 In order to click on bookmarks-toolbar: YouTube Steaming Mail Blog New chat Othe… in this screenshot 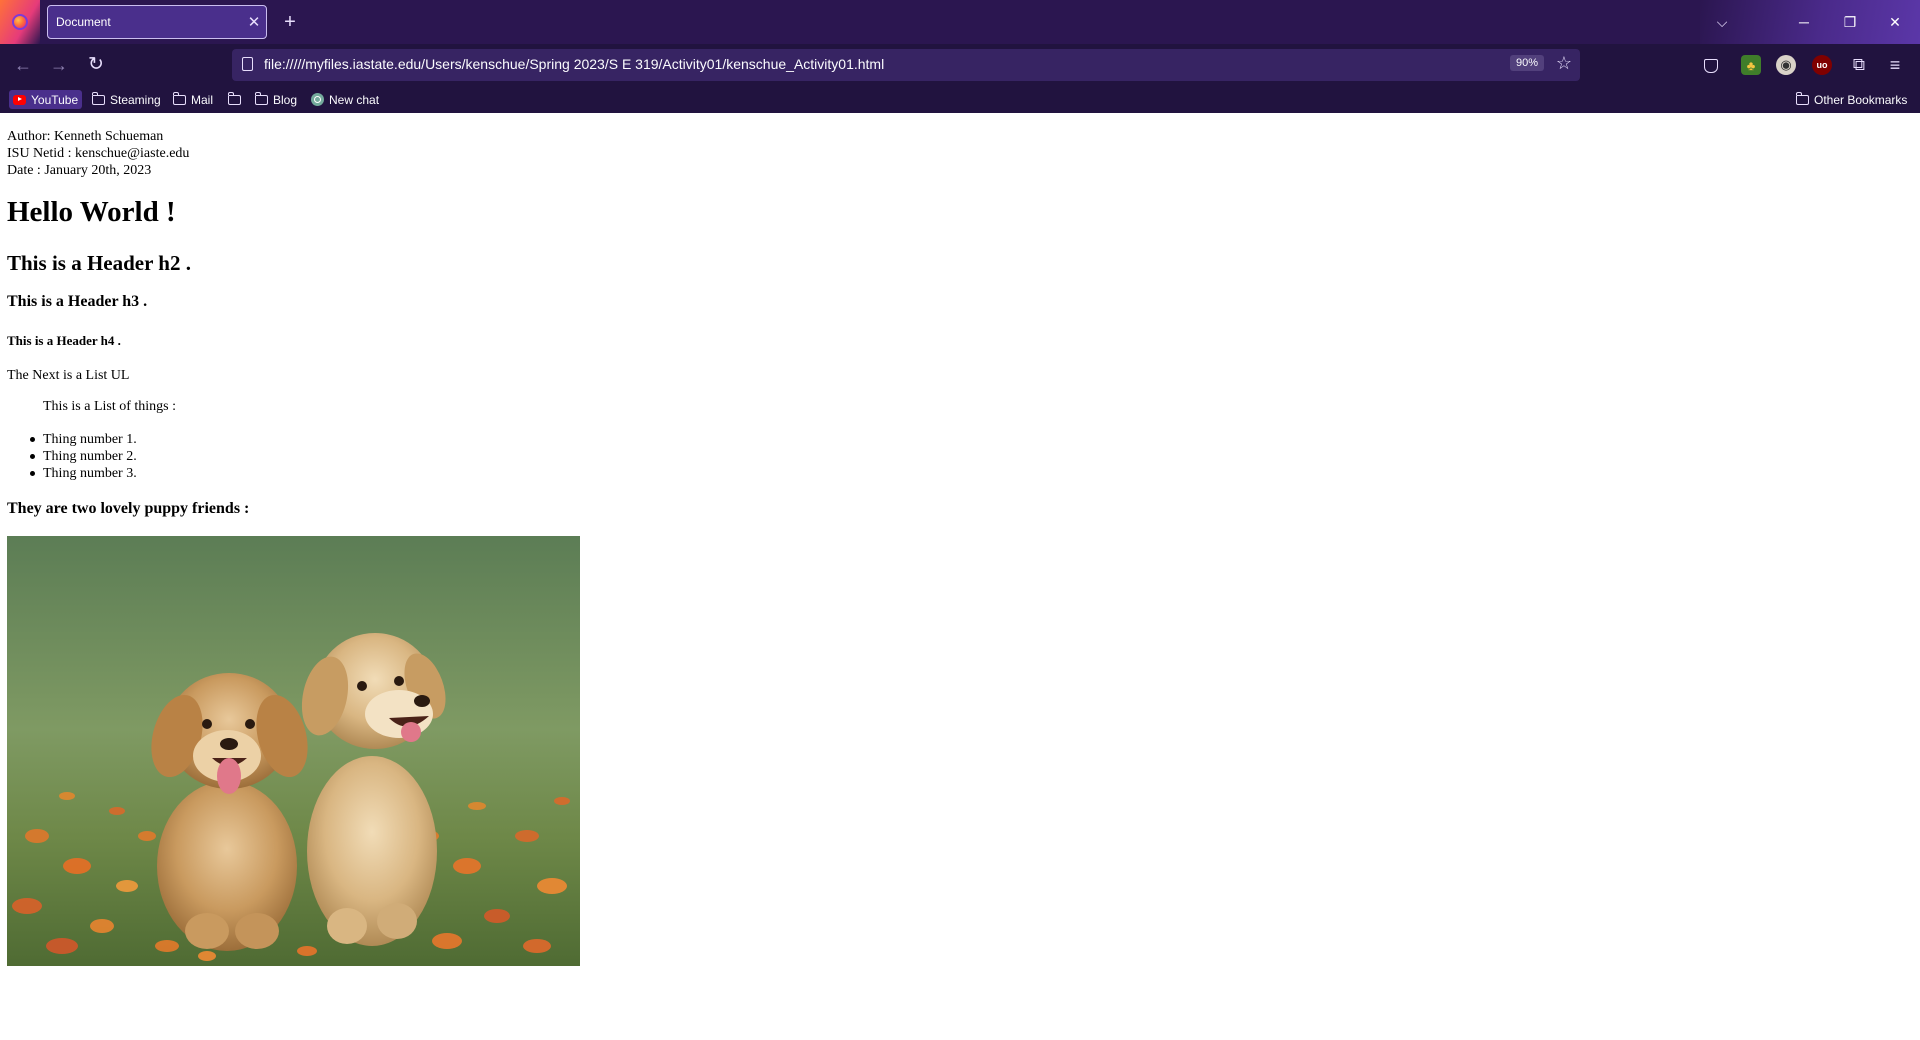, I will do `click(960, 99)`.